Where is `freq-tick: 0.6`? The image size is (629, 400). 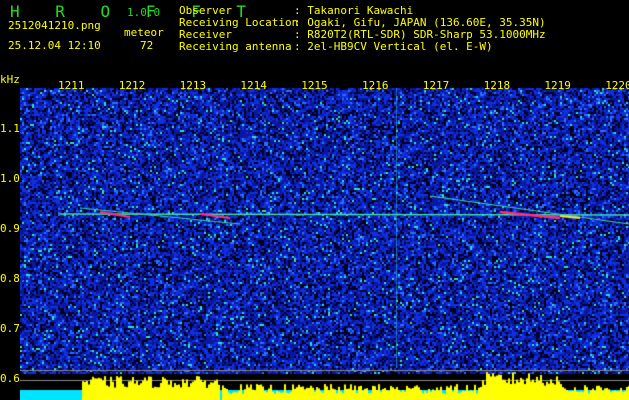
freq-tick: 0.6 is located at coordinates (10, 378).